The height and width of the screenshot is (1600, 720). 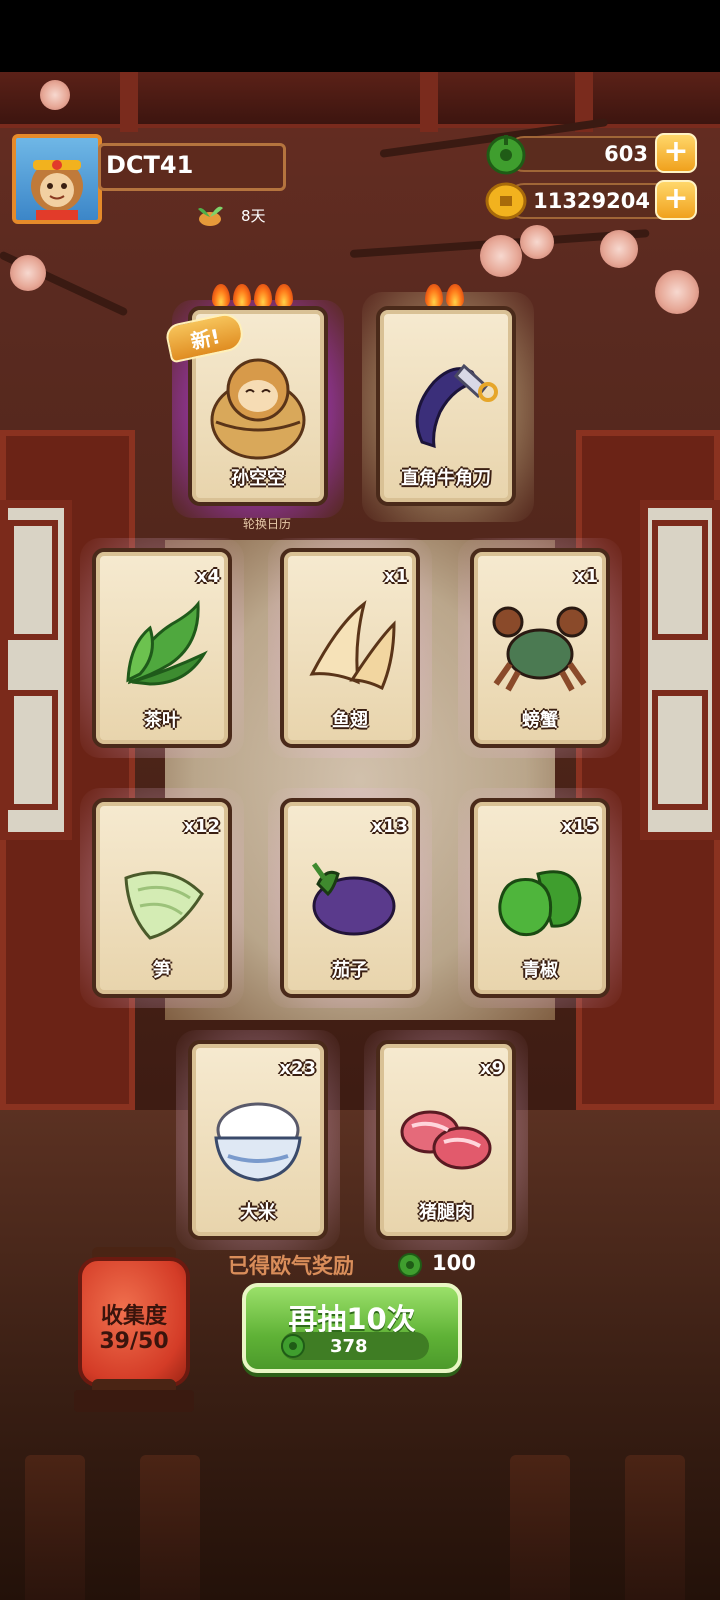 I want to click on card-label: 直角牛角刀, so click(x=446, y=478).